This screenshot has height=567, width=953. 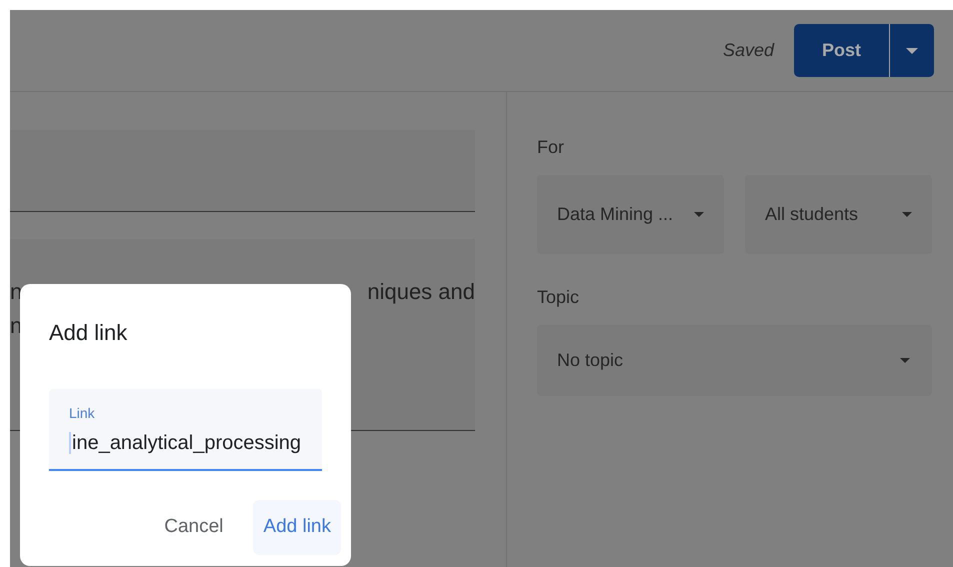 What do you see at coordinates (187, 443) in the screenshot?
I see `link-value: ine_analytical_processing` at bounding box center [187, 443].